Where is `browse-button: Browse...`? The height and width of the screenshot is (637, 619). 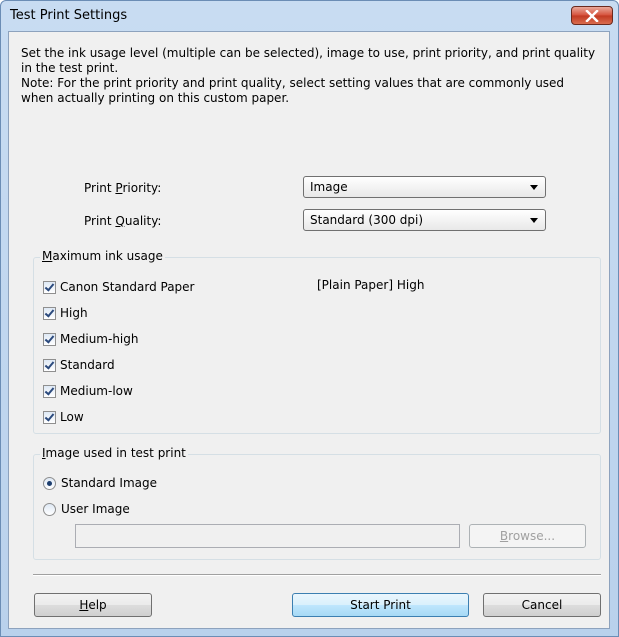
browse-button: Browse... is located at coordinates (527, 536).